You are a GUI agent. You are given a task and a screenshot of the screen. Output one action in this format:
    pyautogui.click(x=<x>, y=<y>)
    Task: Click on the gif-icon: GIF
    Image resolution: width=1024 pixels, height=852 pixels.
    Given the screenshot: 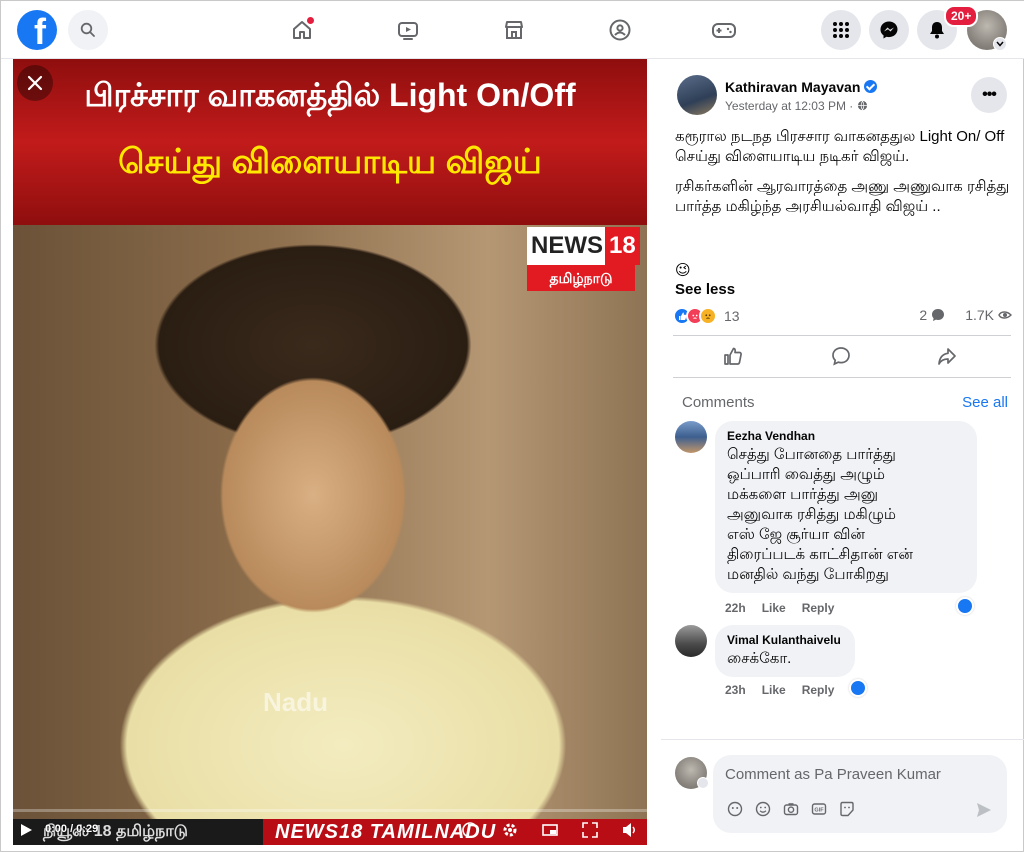 What is the action you would take?
    pyautogui.click(x=819, y=809)
    